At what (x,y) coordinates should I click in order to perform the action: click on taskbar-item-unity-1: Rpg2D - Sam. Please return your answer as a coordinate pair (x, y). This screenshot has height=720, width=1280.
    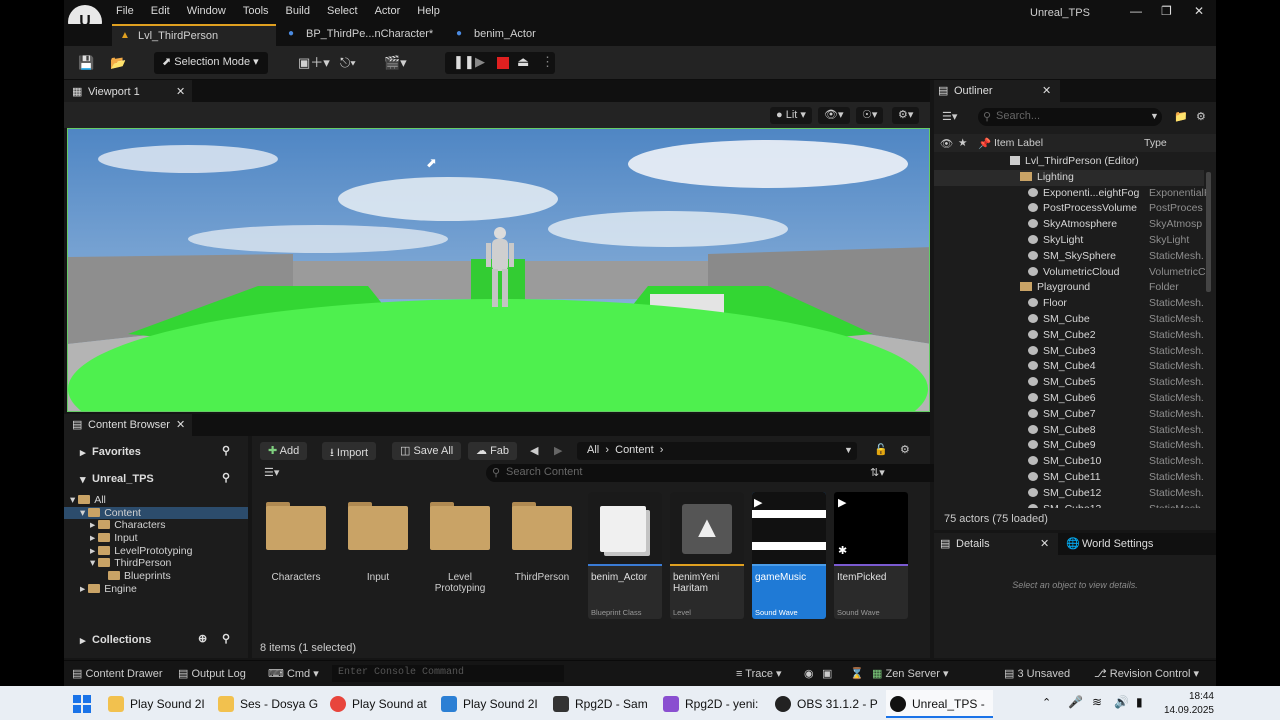
    Looking at the image, I should click on (600, 704).